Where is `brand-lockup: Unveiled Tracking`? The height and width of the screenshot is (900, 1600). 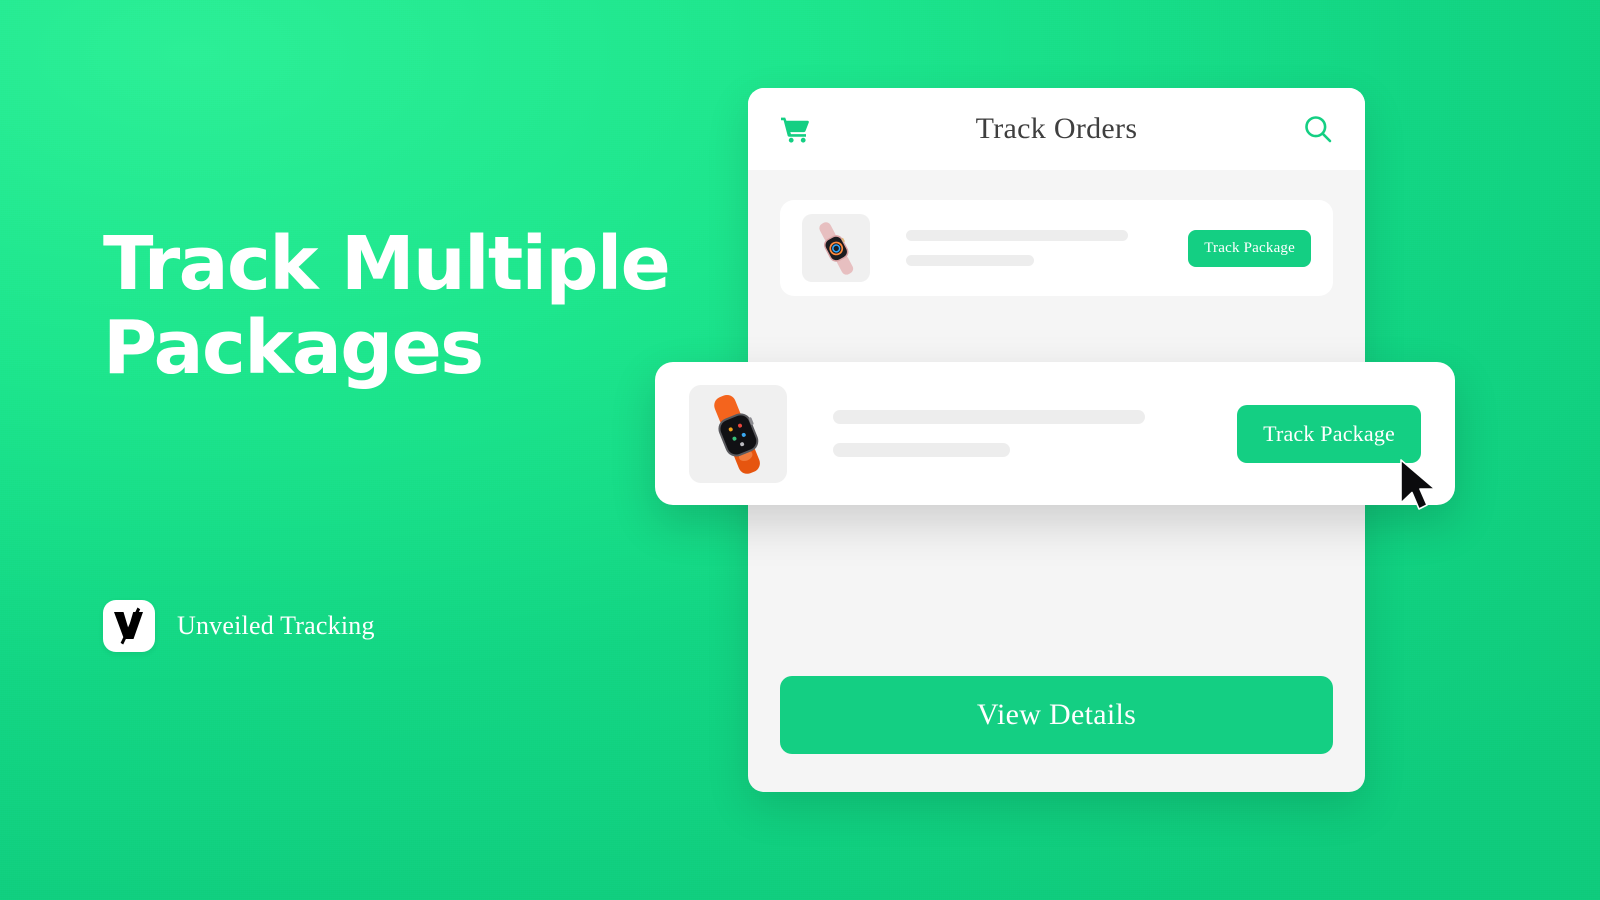 brand-lockup: Unveiled Tracking is located at coordinates (239, 626).